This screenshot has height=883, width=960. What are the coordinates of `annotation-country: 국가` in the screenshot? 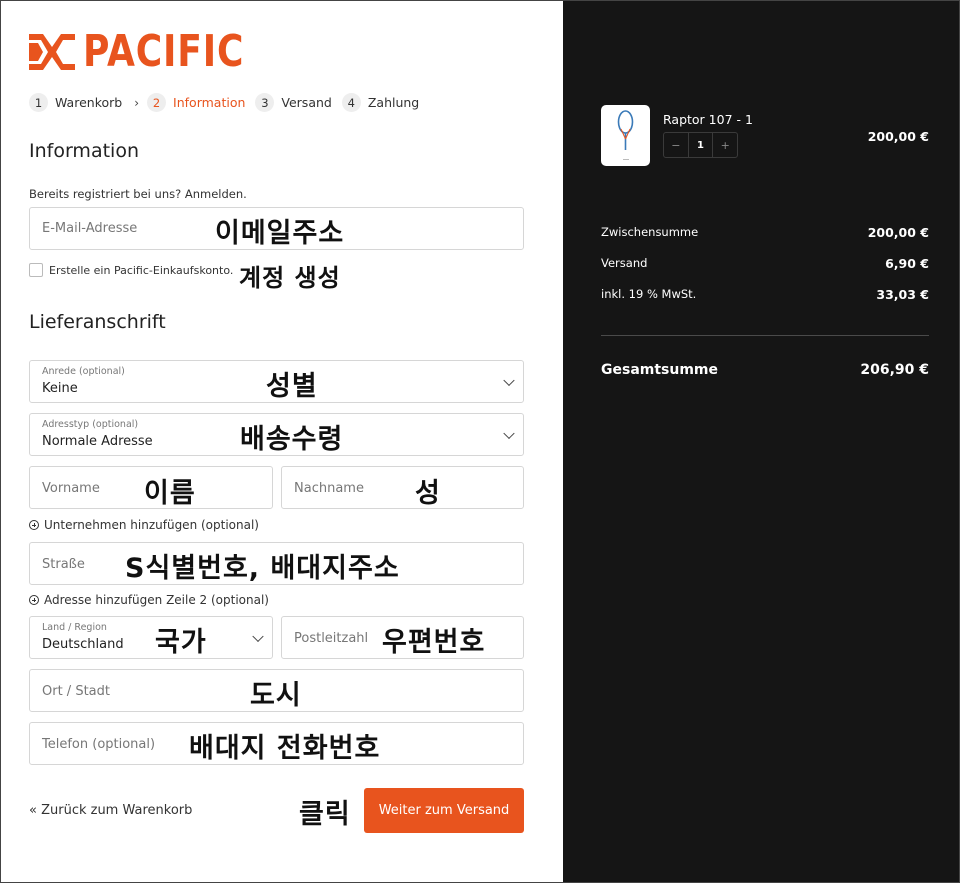 It's located at (181, 642).